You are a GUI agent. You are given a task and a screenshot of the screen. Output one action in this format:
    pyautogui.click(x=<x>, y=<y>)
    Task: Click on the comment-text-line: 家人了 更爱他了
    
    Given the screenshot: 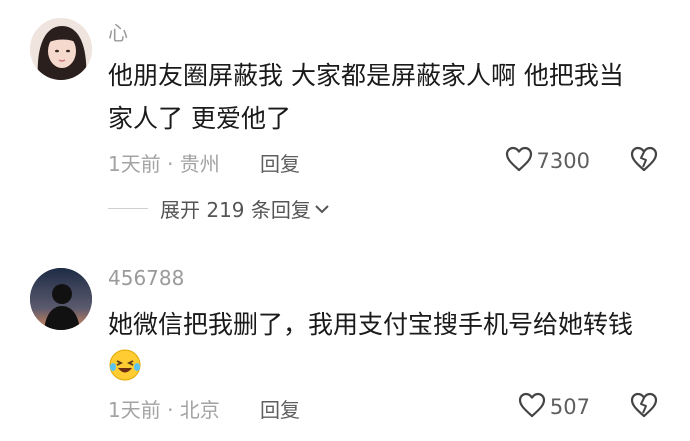 What is the action you would take?
    pyautogui.click(x=199, y=118)
    